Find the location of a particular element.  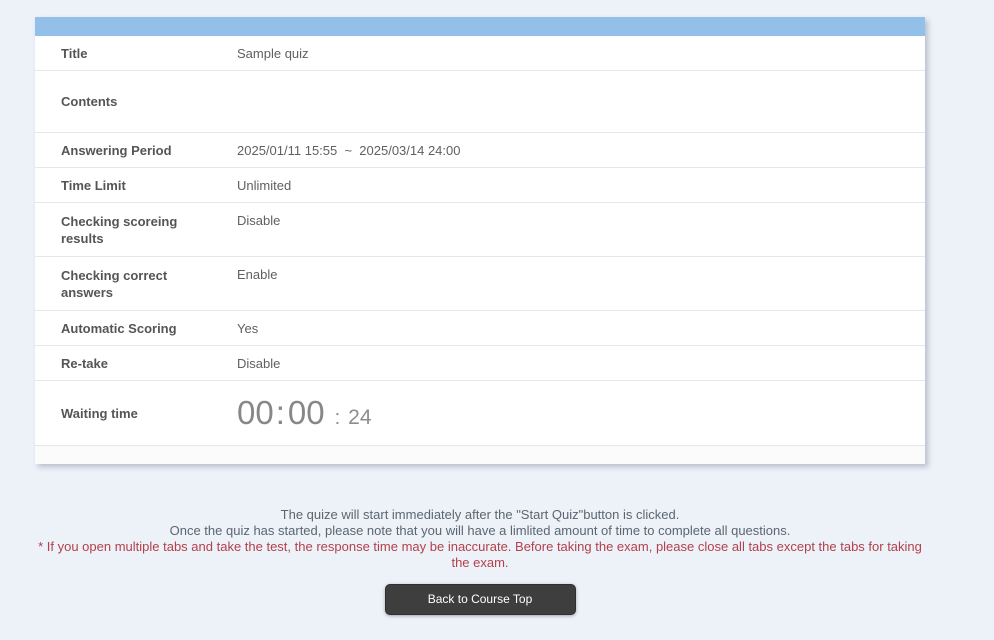

panel-header-bar is located at coordinates (480, 26).